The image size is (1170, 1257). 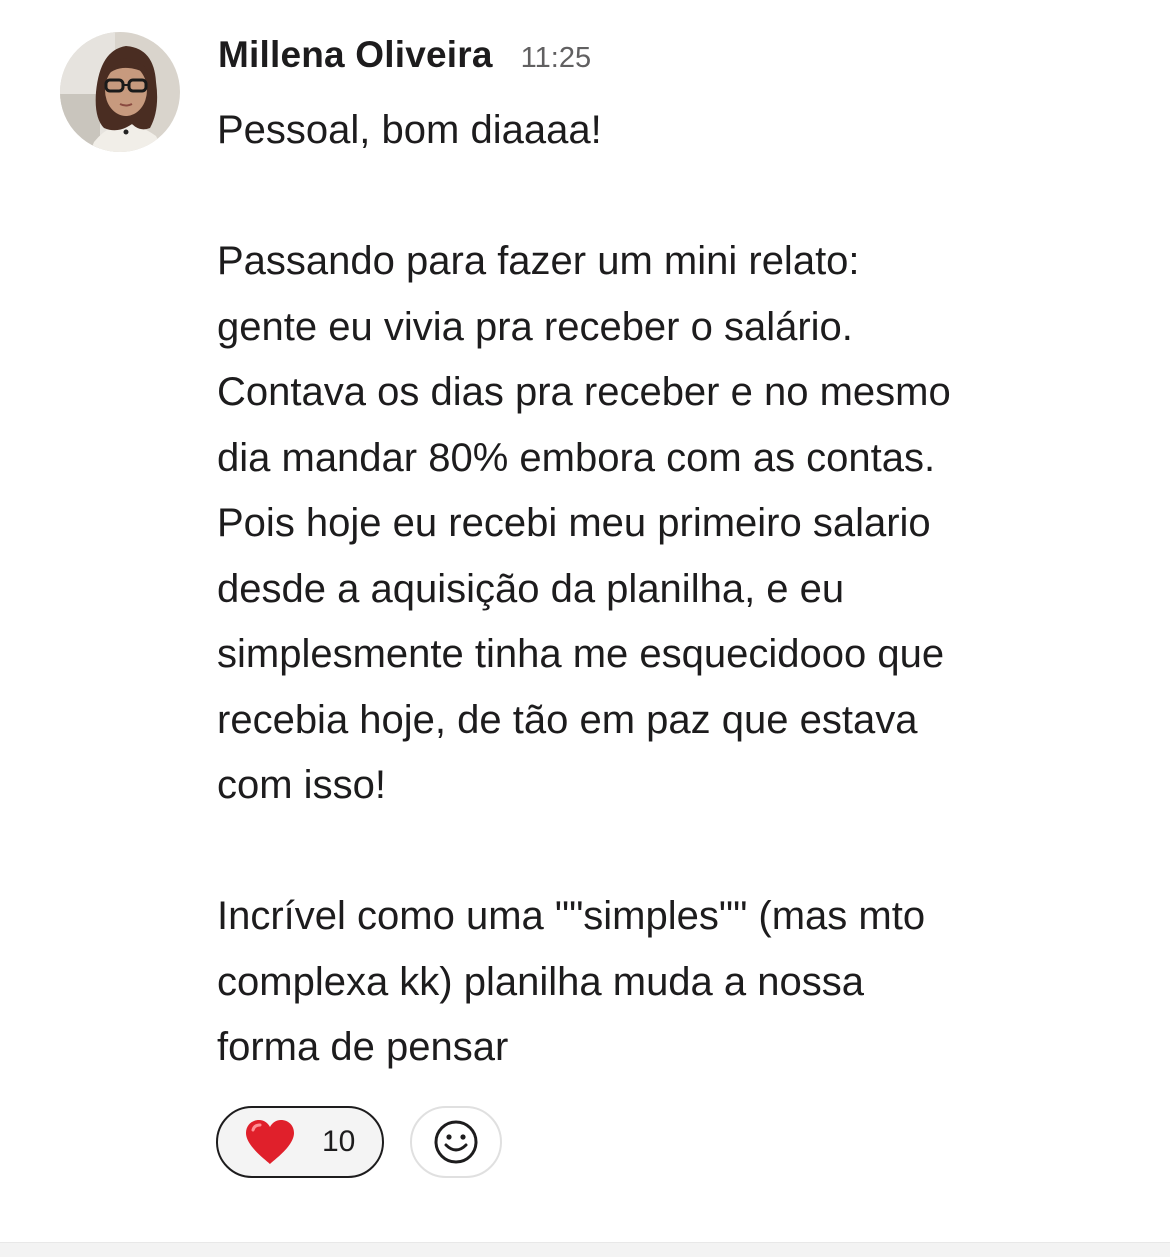 I want to click on message-line: forma de pensar, so click(x=363, y=1047).